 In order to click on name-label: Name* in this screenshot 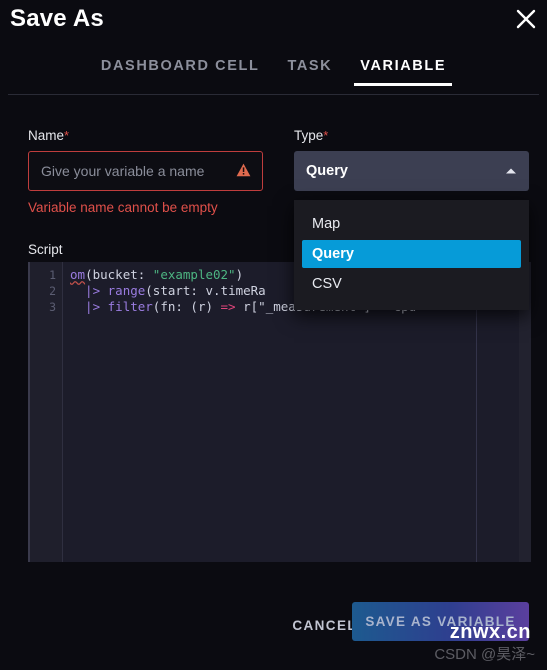, I will do `click(49, 135)`.